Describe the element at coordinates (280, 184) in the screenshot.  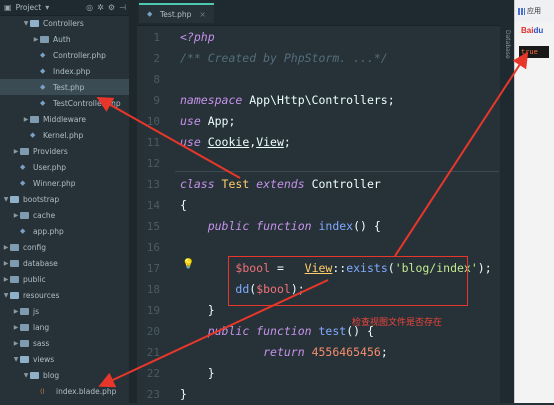
I see `code-line: class Test extends Controller` at that location.